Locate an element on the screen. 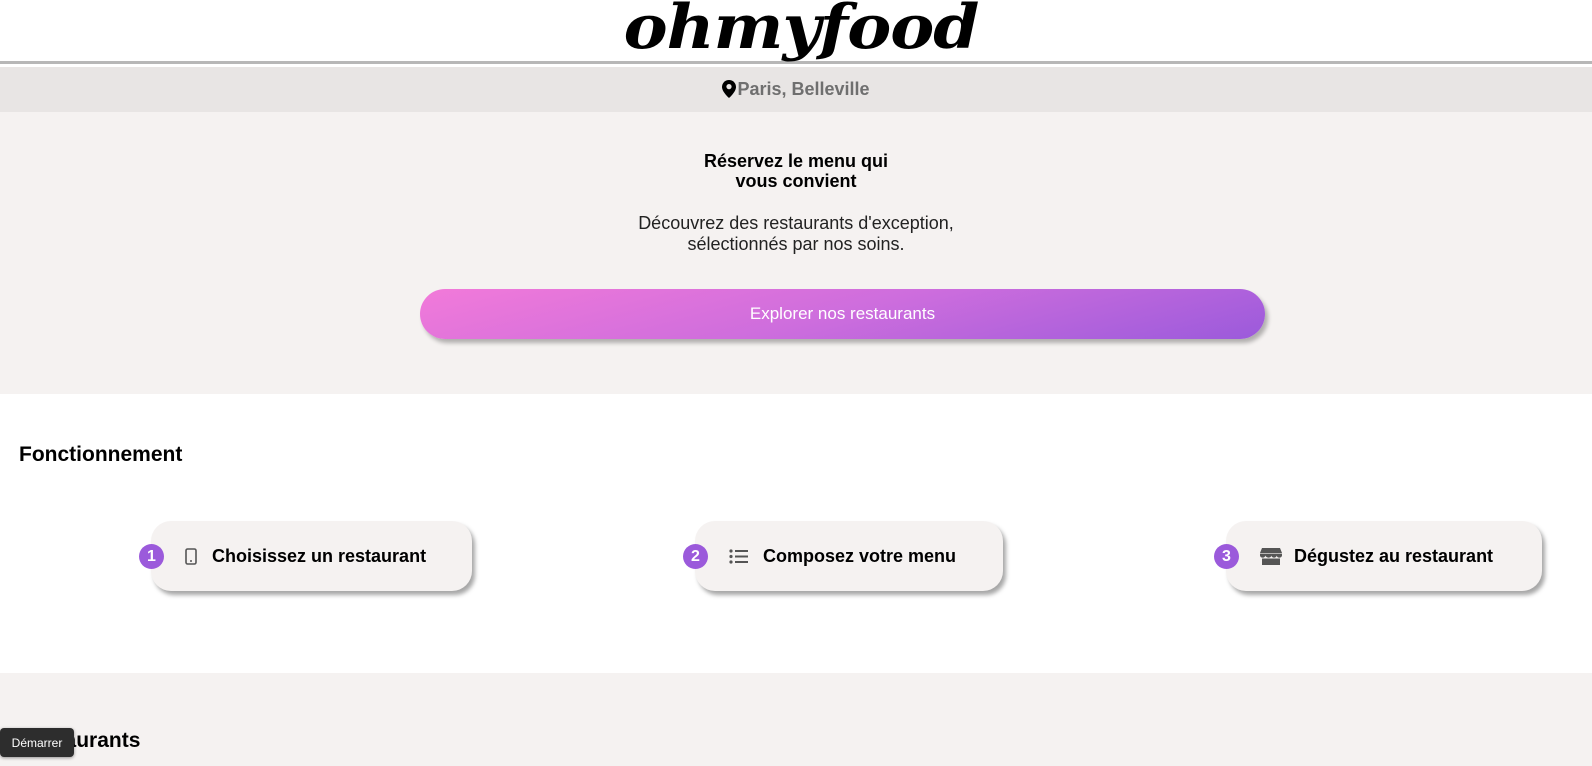 The width and height of the screenshot is (1592, 766). step-compose-menu: 2 Composez votre menu is located at coordinates (843, 556).